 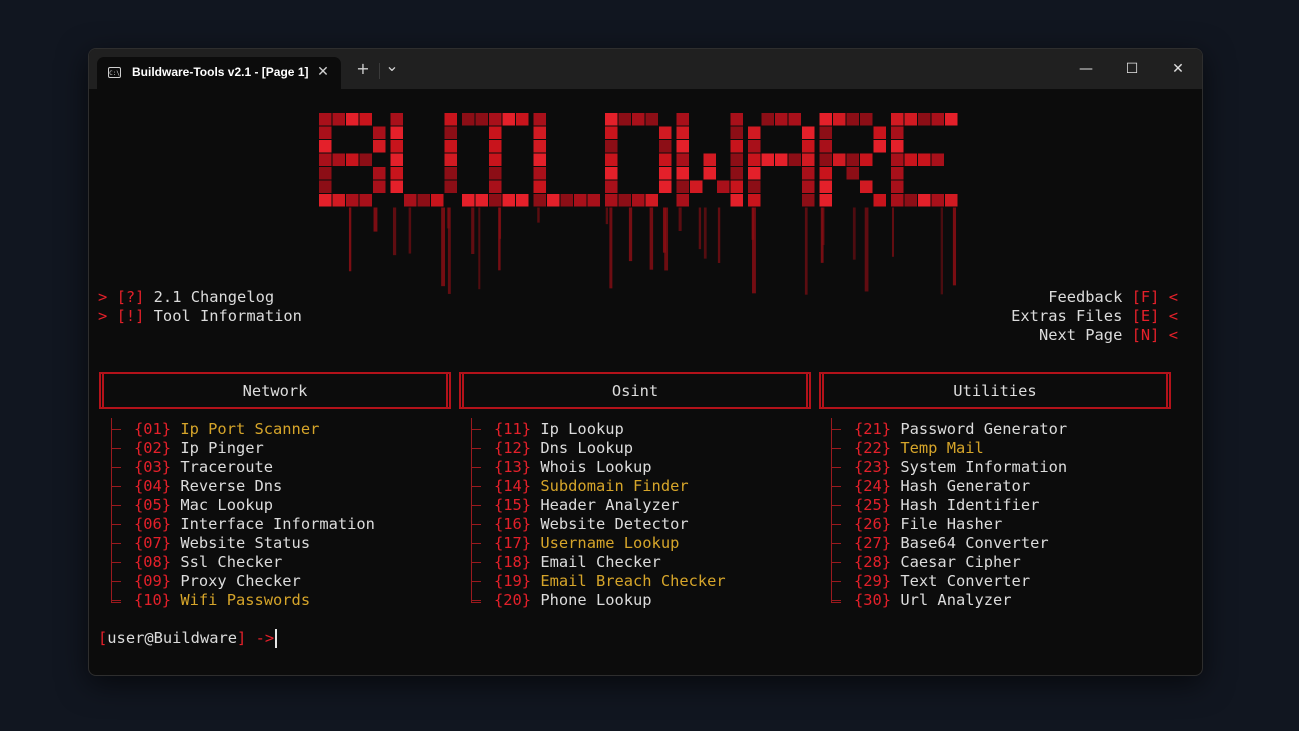 What do you see at coordinates (563, 448) in the screenshot?
I see `tool-item: {12} Dns Lookup` at bounding box center [563, 448].